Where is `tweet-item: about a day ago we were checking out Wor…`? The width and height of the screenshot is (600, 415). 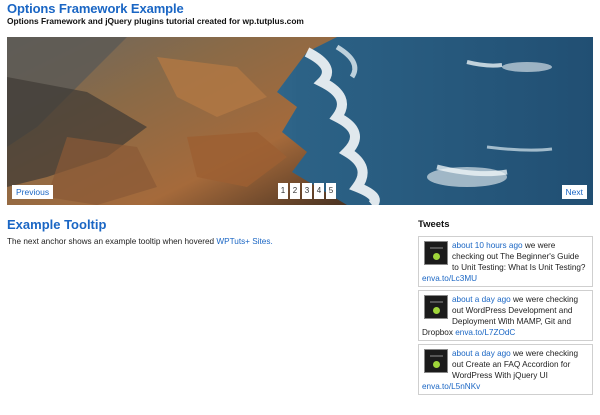 tweet-item: about a day ago we were checking out Wor… is located at coordinates (505, 315).